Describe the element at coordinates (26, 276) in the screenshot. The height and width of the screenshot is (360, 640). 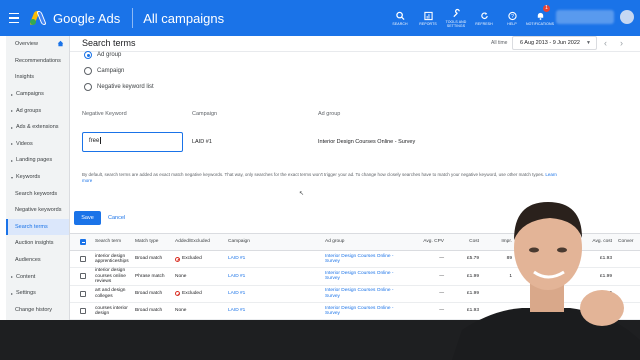
I see `sidebar-item-label: Content` at that location.